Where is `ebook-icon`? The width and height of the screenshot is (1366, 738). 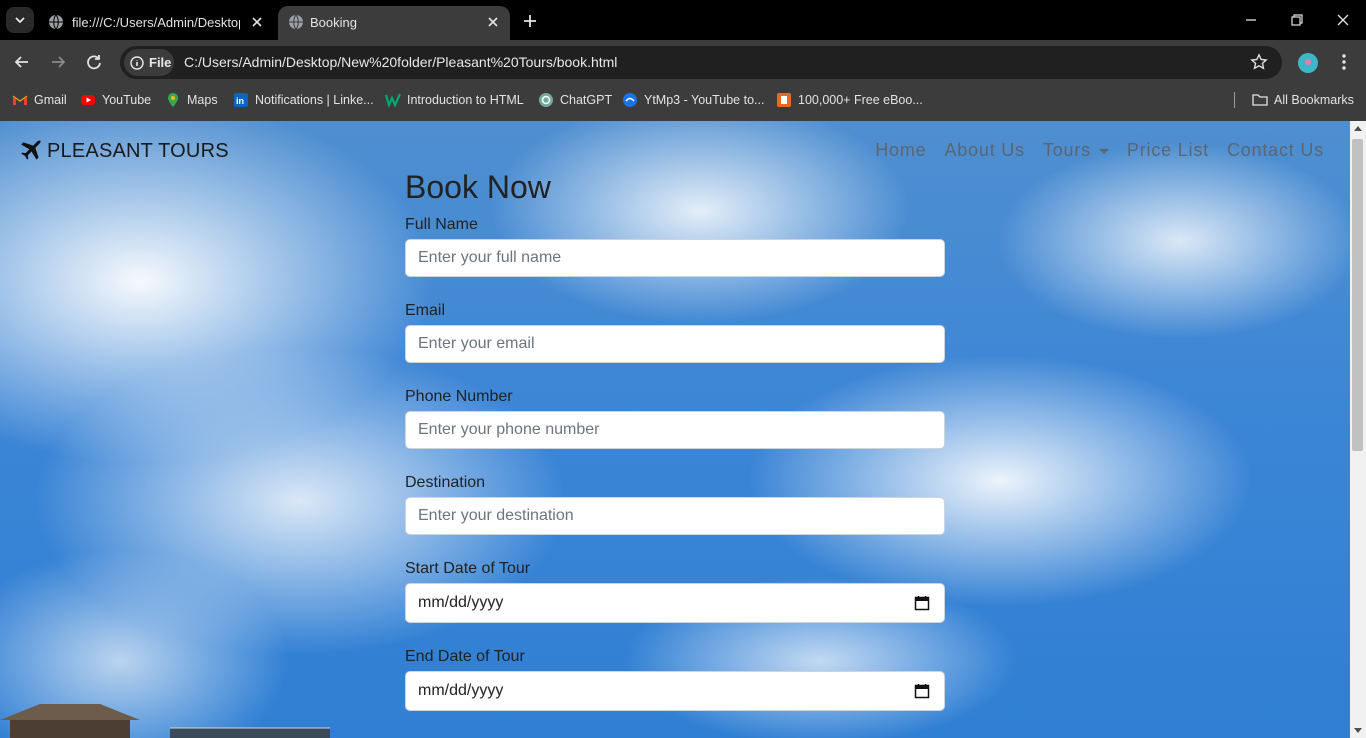 ebook-icon is located at coordinates (784, 100).